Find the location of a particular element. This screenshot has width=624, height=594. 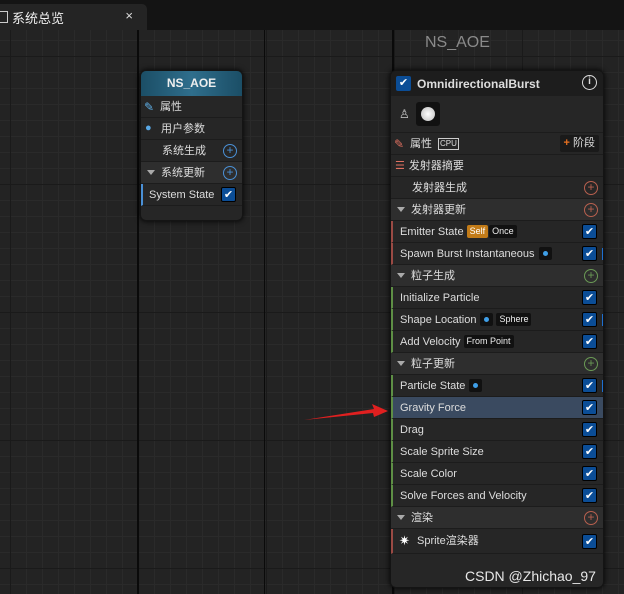

module-label: Scale Color is located at coordinates (428, 473).